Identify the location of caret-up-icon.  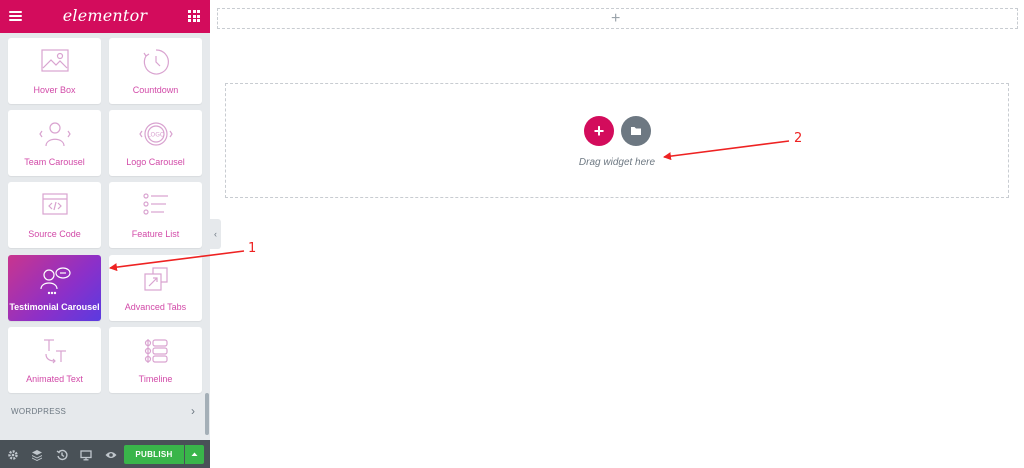
(194, 454).